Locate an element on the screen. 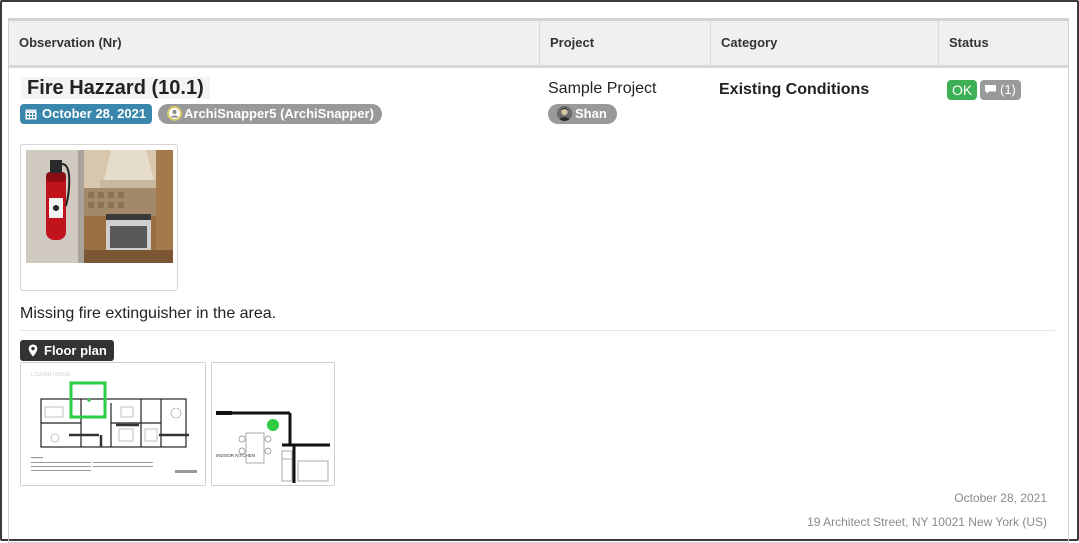 Image resolution: width=1079 pixels, height=543 pixels. comments-badge: (1) is located at coordinates (1000, 90).